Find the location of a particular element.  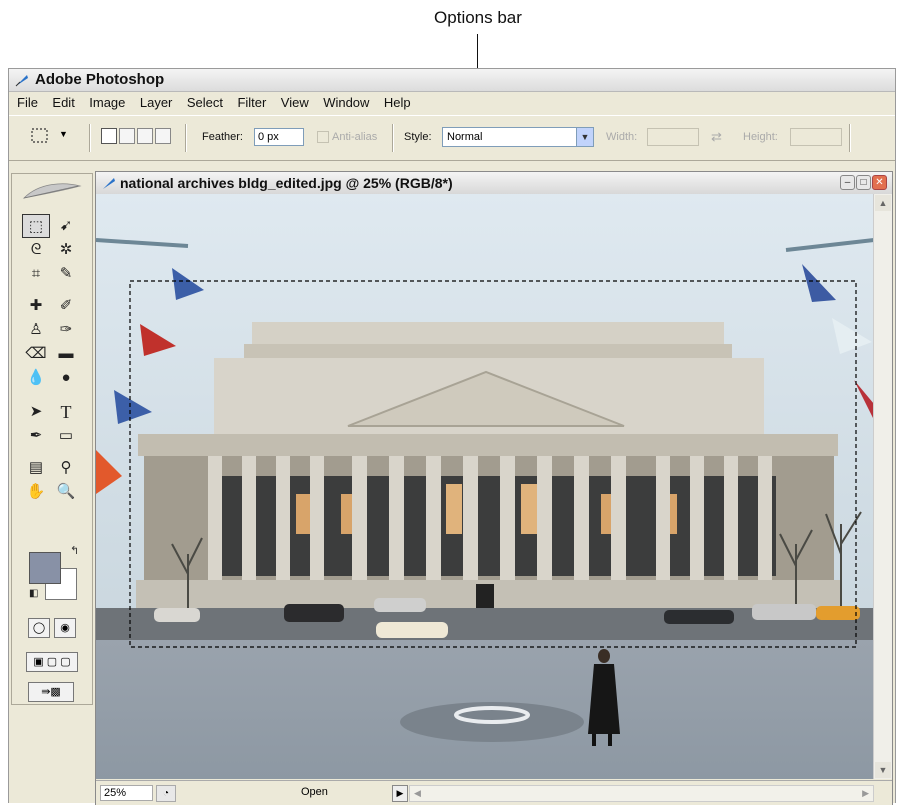

brush-tool: ✐ is located at coordinates (66, 306).